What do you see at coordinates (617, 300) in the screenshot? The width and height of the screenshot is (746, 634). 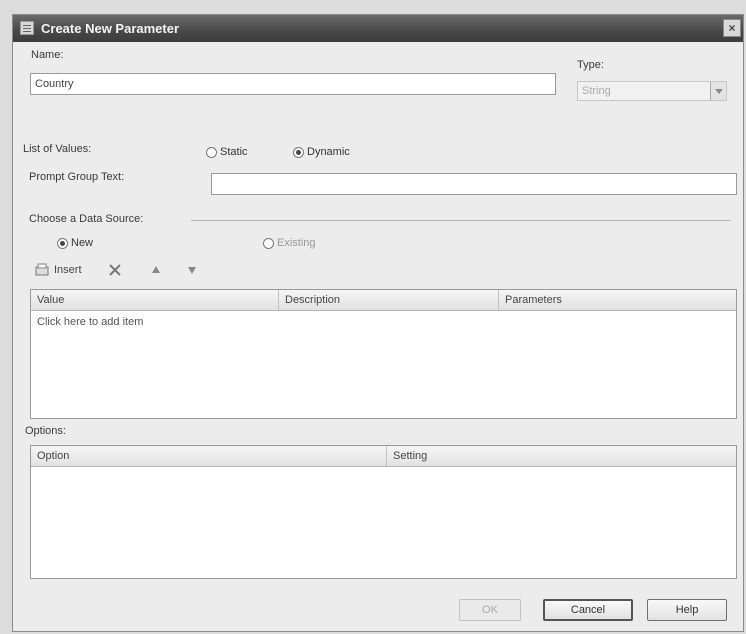 I see `column-header-parameters: Parameters` at bounding box center [617, 300].